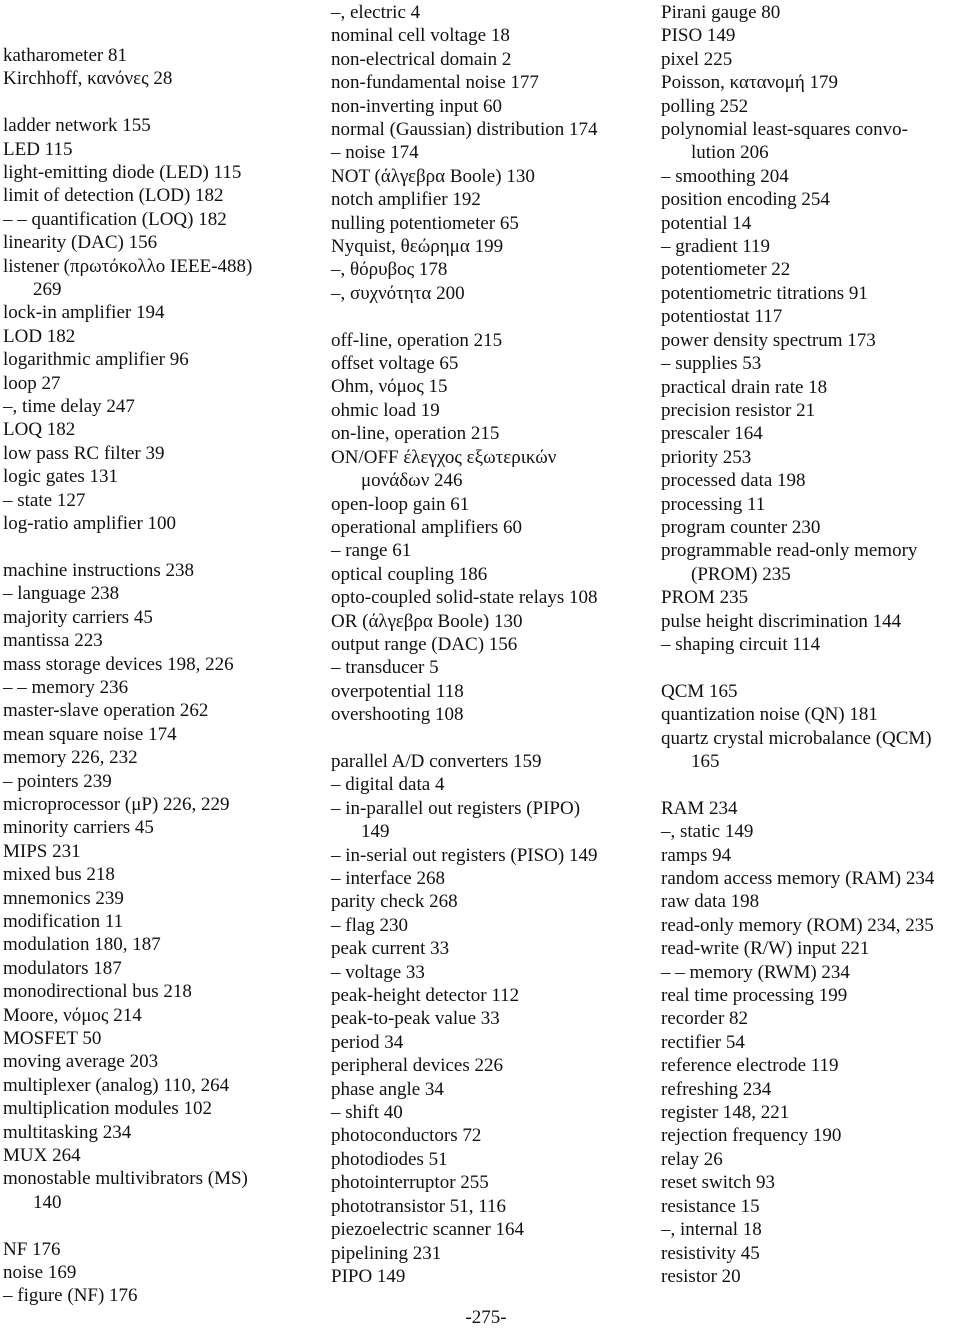  What do you see at coordinates (163, 1085) in the screenshot?
I see `index-entry: multiplexer (analog) 110, 264` at bounding box center [163, 1085].